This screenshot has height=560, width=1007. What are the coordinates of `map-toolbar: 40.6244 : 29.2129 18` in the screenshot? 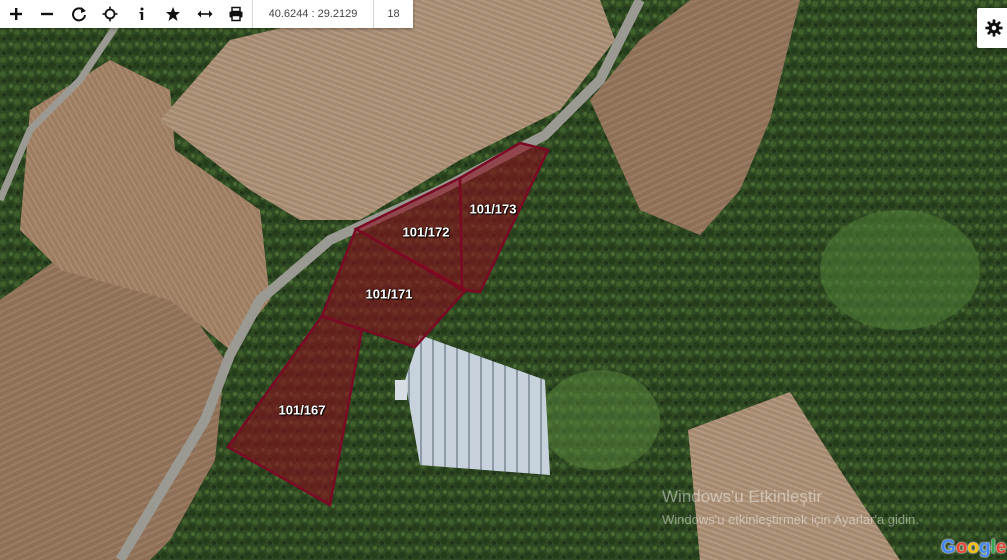 It's located at (206, 14).